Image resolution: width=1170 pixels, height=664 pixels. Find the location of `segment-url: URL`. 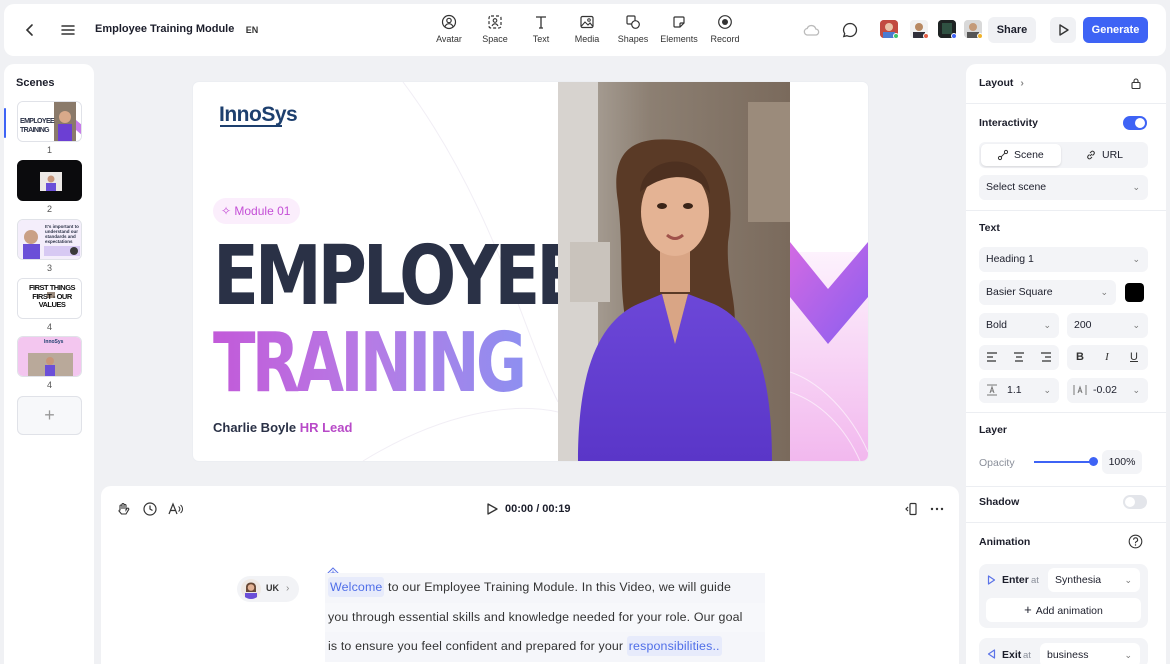

segment-url: URL is located at coordinates (1112, 155).